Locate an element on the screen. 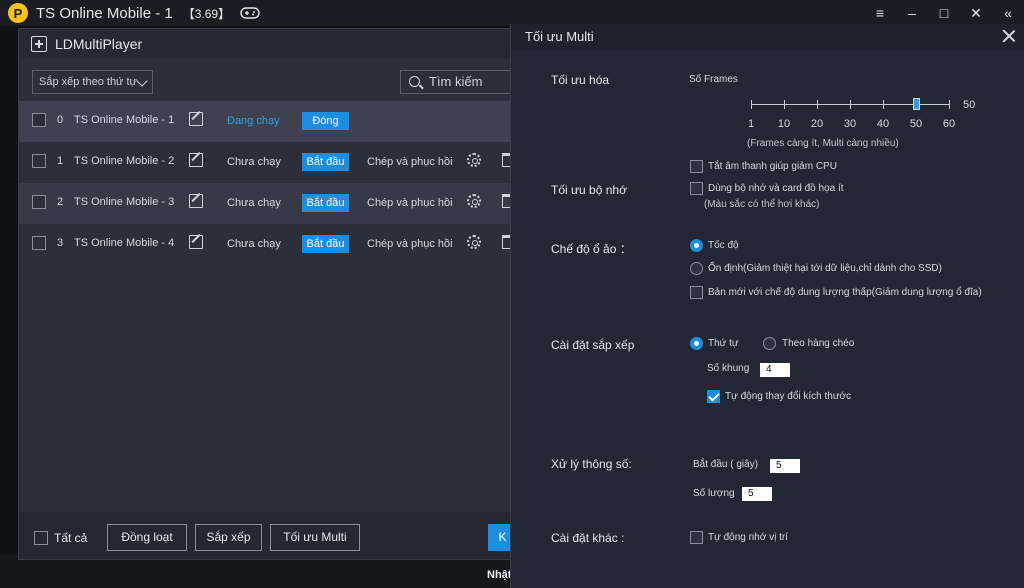  tick-label: 1 is located at coordinates (751, 124).